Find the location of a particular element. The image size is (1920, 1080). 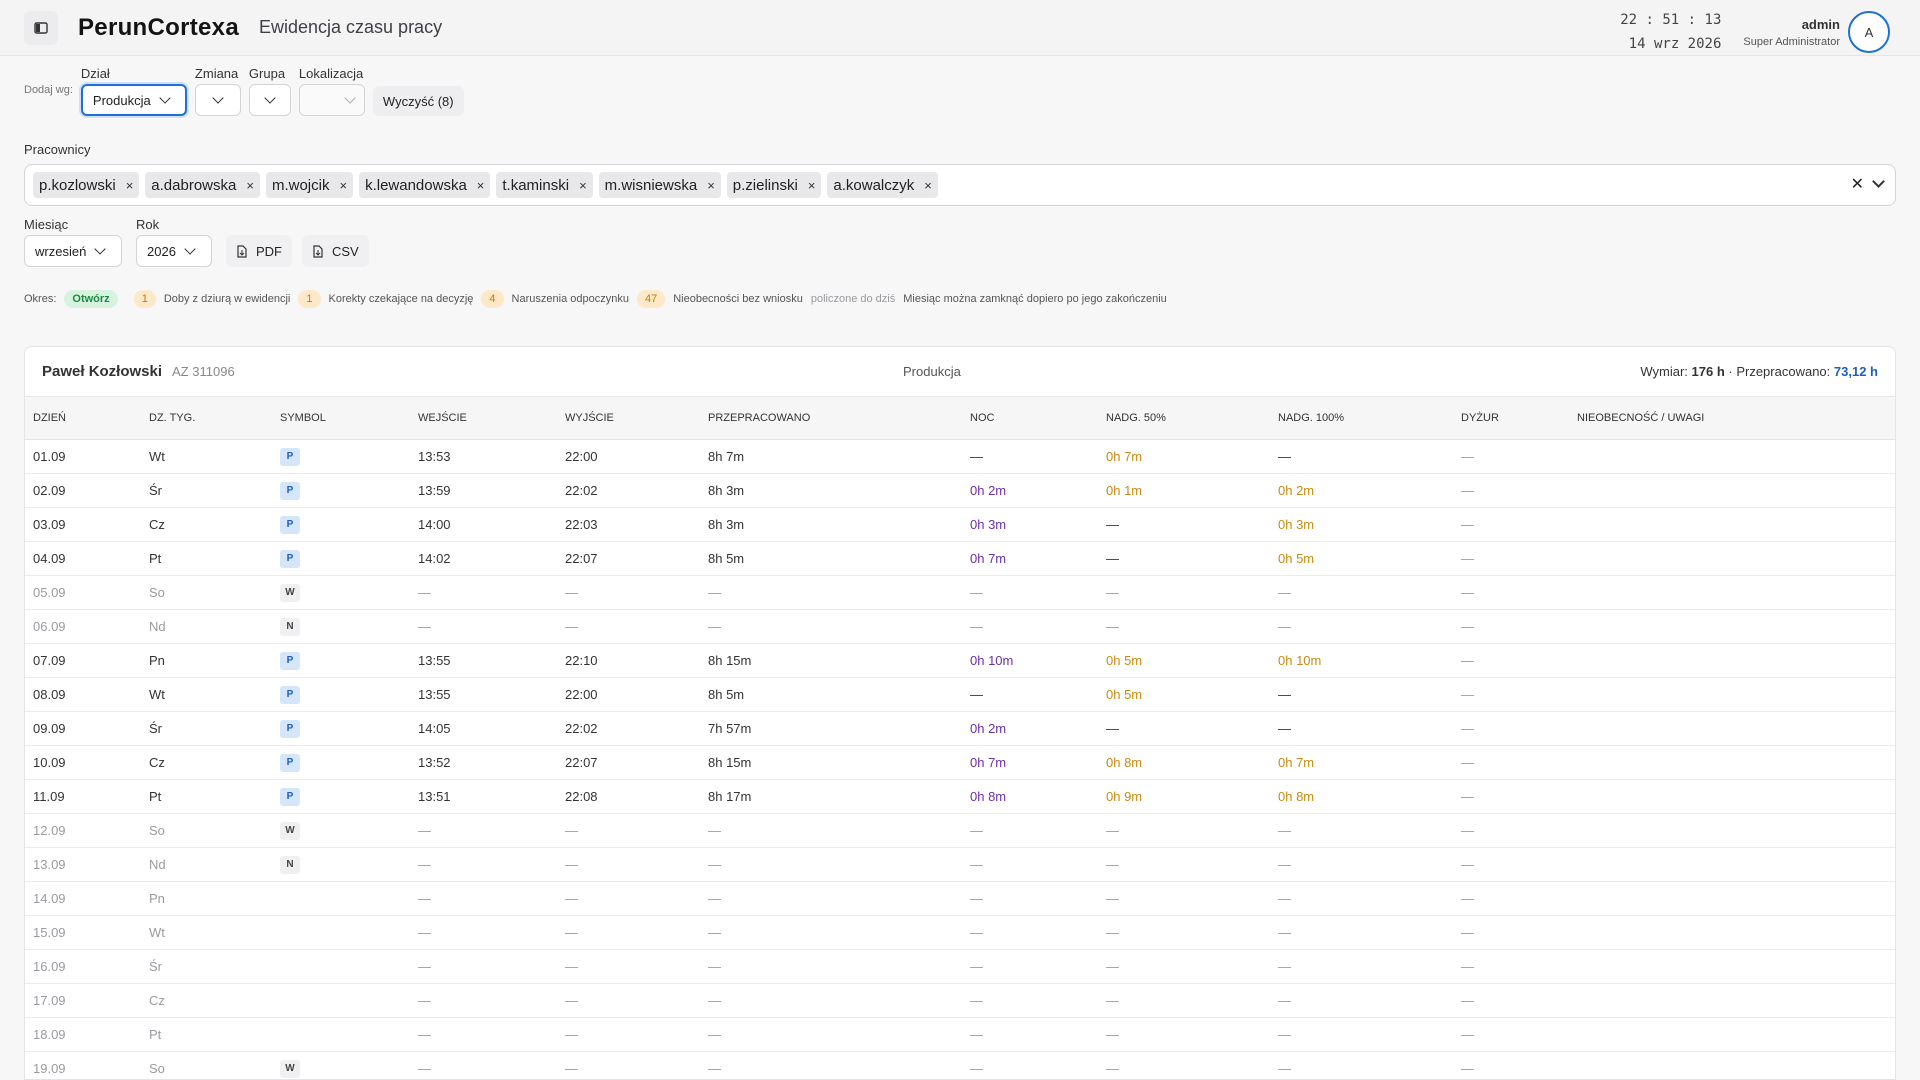

employee-chip: p.kozlowski × is located at coordinates (86, 185).